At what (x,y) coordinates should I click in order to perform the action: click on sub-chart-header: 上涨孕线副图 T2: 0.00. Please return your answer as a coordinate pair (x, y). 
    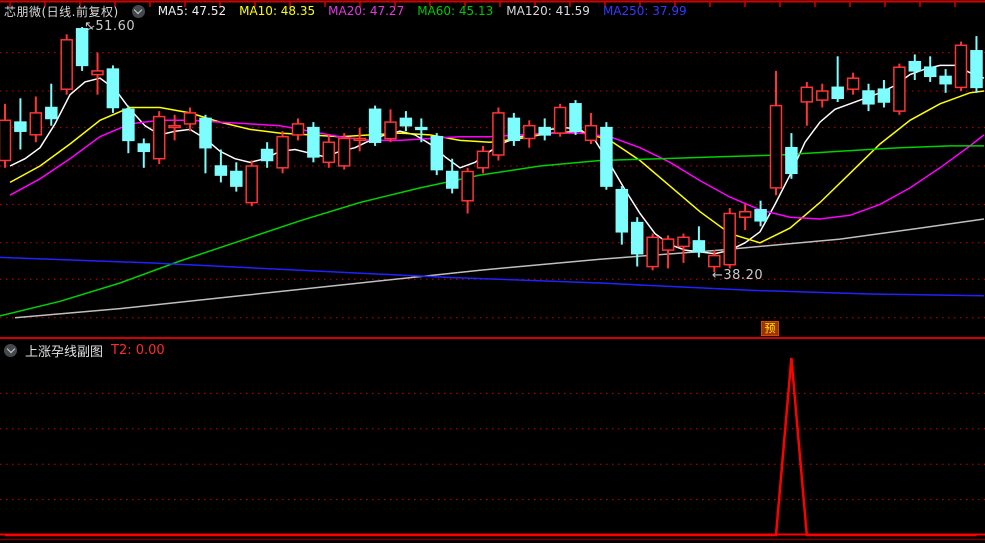
    Looking at the image, I should click on (84, 350).